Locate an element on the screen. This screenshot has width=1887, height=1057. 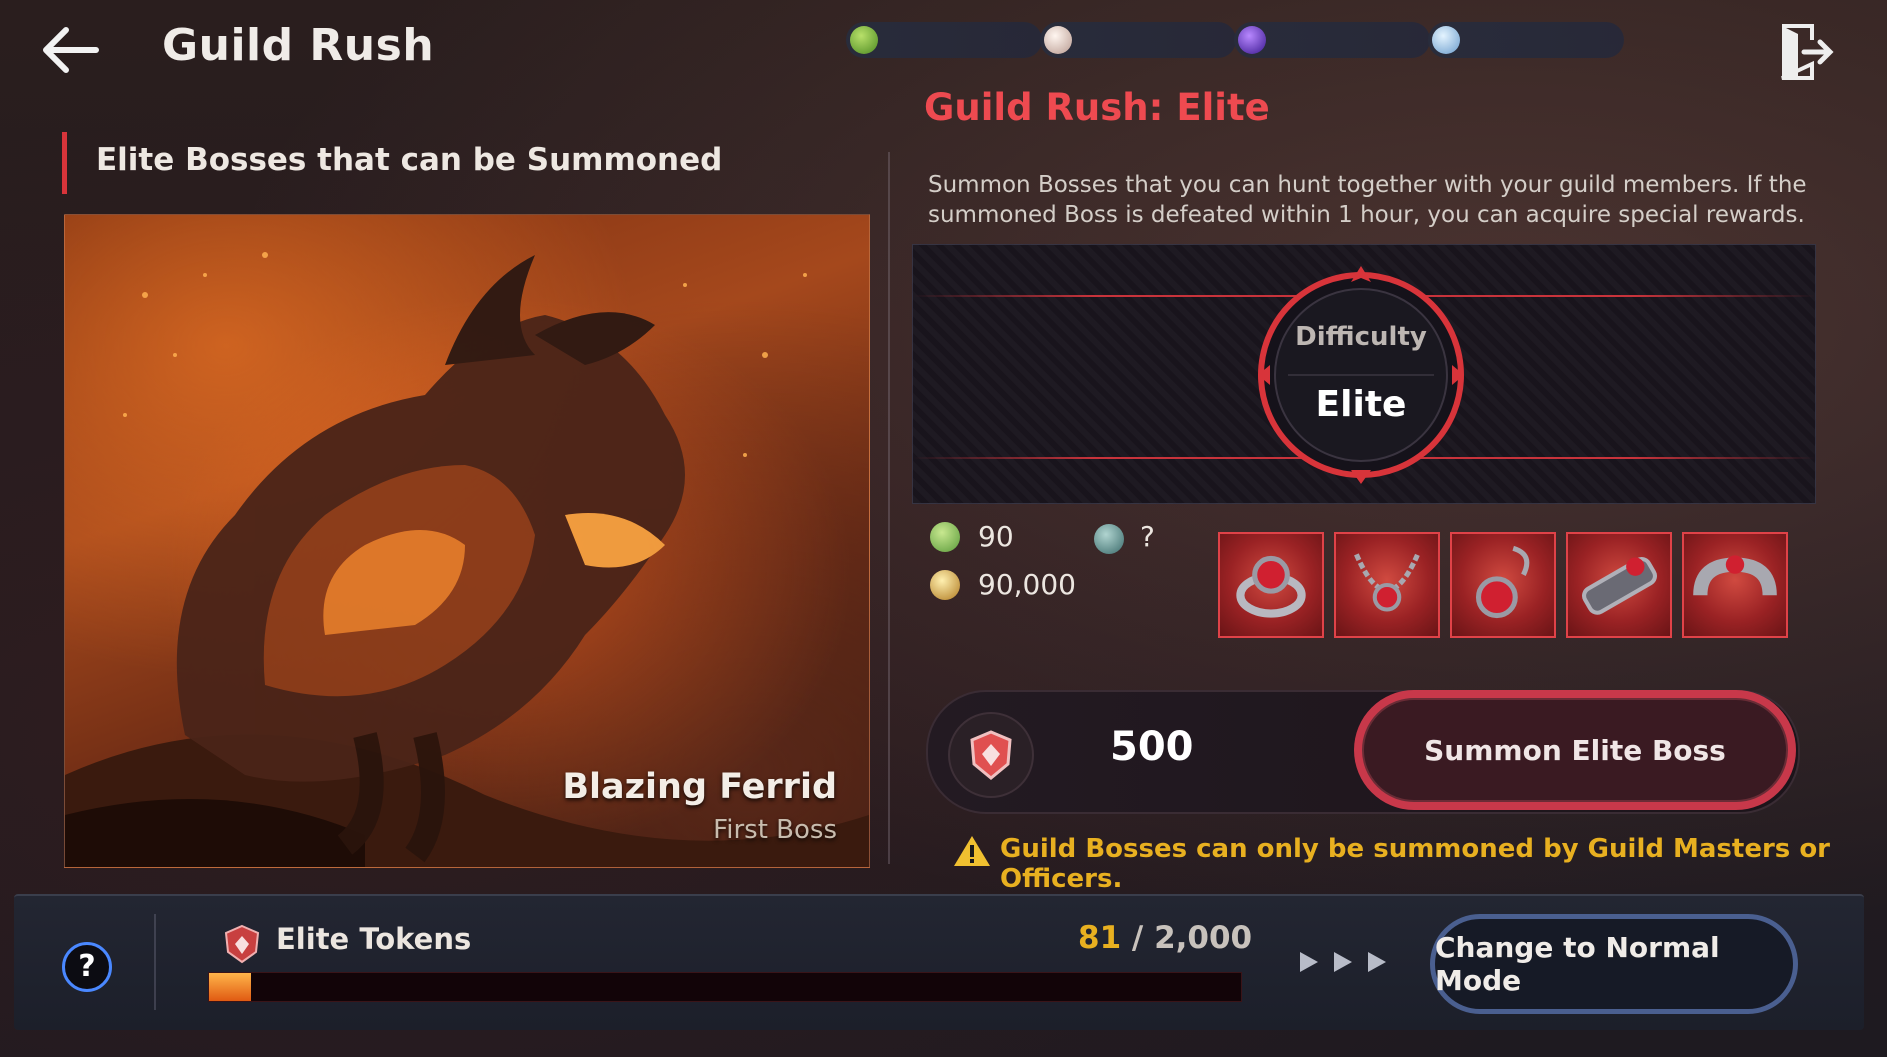
currency-slot-silver is located at coordinates (1526, 40).